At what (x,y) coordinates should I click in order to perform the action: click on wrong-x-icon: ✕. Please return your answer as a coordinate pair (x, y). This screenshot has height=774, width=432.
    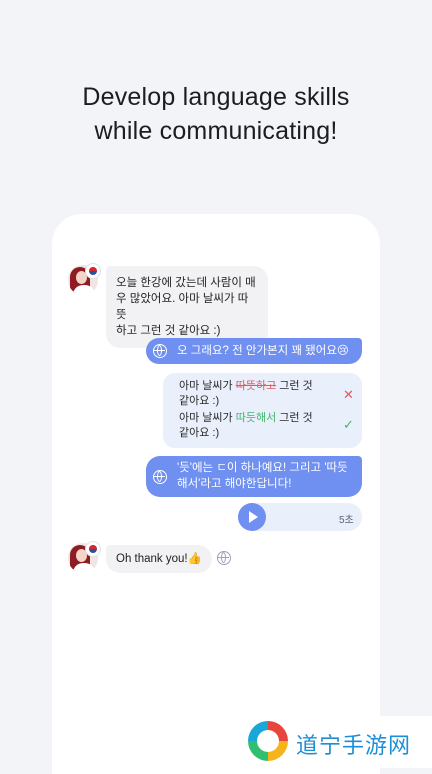
    Looking at the image, I should click on (348, 394).